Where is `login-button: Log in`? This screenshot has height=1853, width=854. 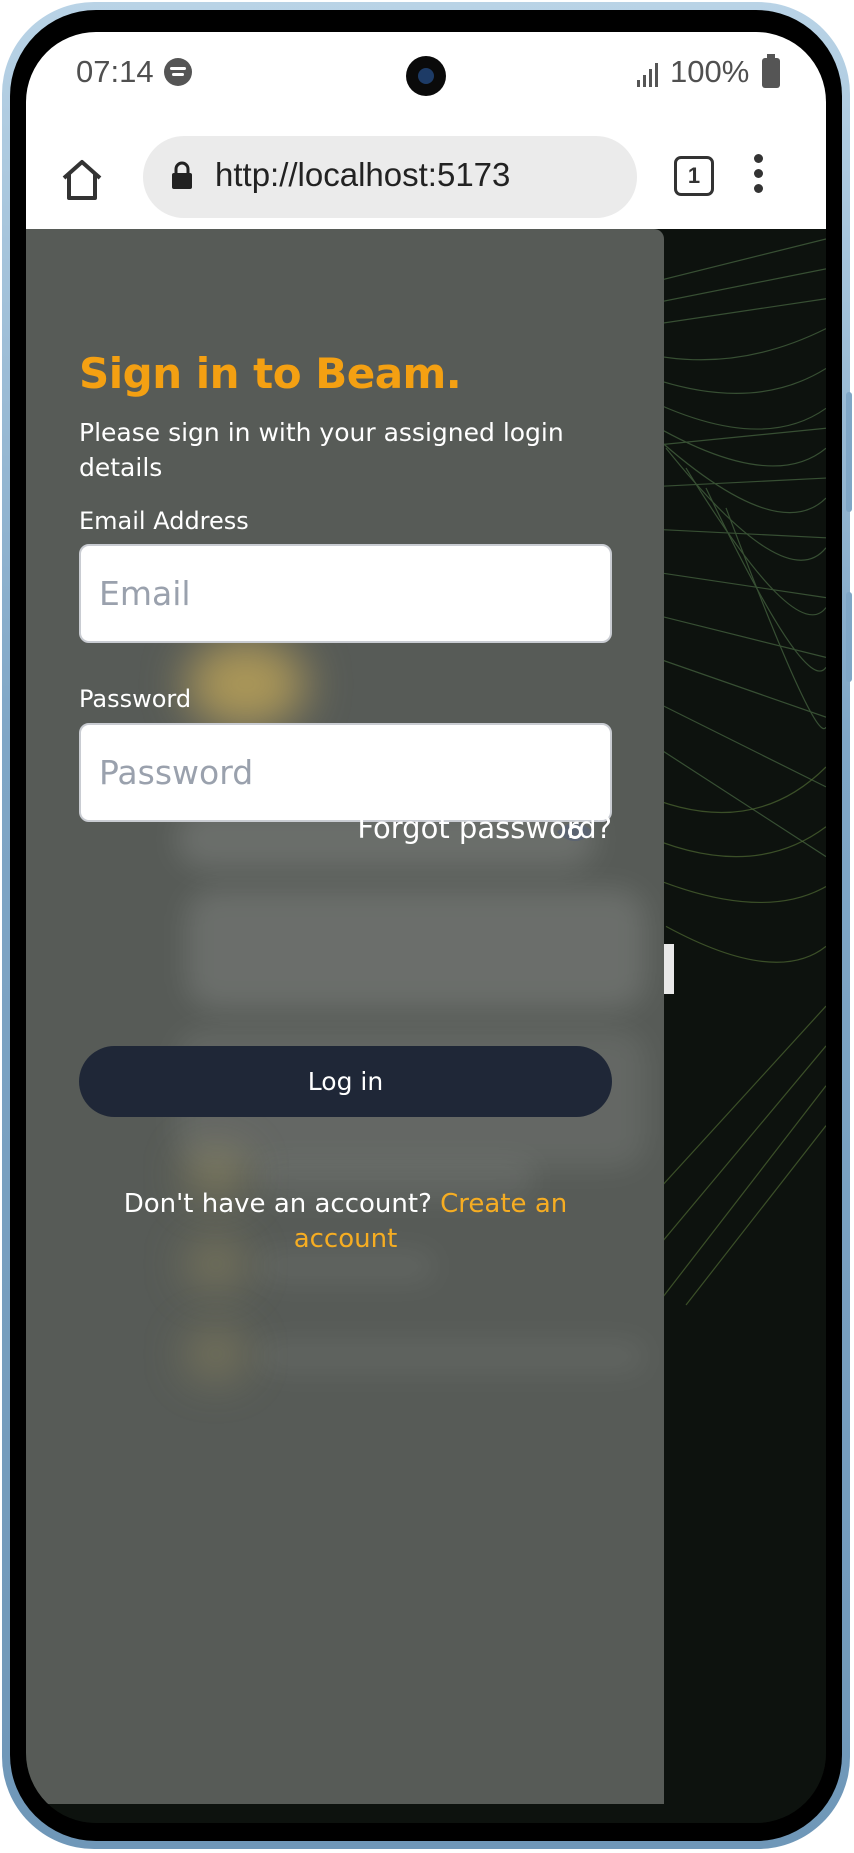
login-button: Log in is located at coordinates (345, 1081).